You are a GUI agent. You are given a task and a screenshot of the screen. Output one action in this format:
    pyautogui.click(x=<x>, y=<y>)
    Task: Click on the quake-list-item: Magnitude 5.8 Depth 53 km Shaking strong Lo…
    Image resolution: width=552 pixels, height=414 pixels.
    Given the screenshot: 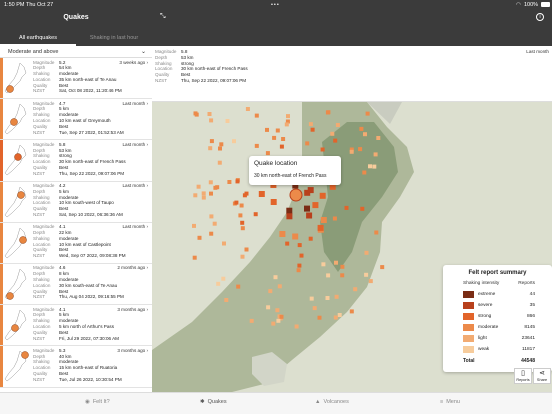 What is the action you would take?
    pyautogui.click(x=76, y=161)
    